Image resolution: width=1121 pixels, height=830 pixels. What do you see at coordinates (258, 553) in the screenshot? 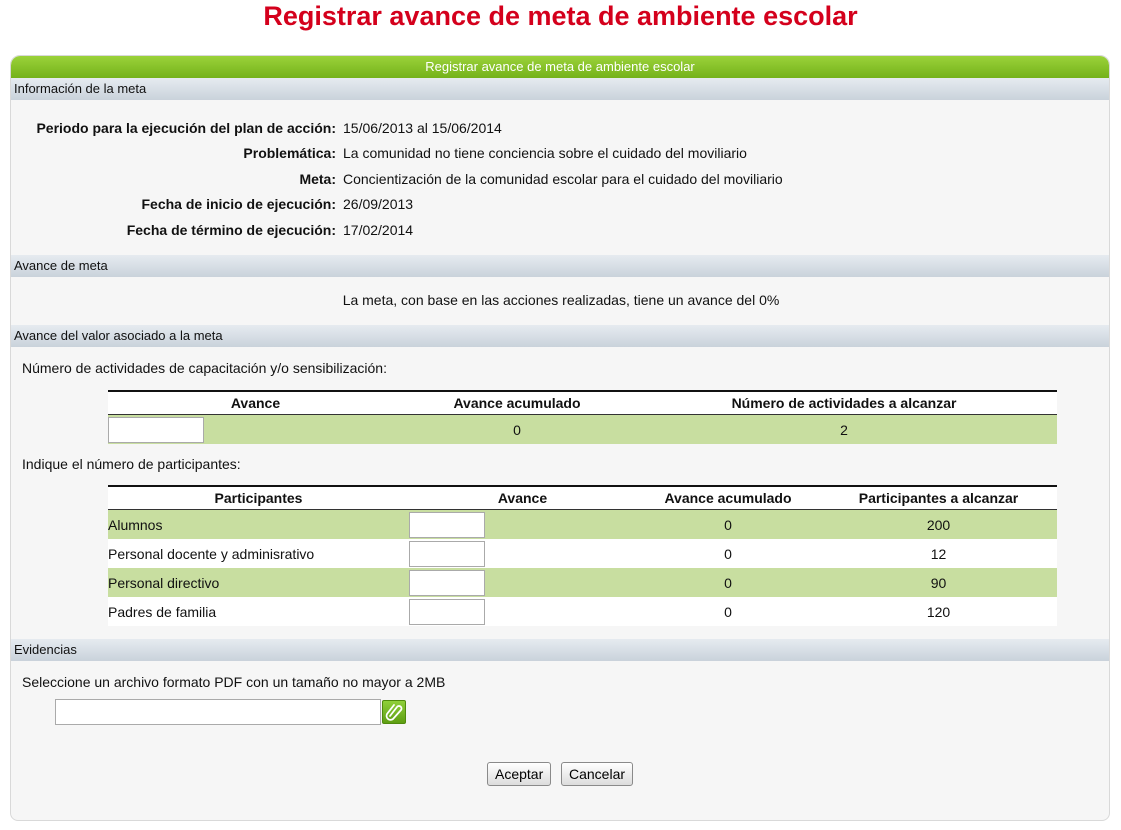
I see `participant-name: Personal docente y adminisrativo` at bounding box center [258, 553].